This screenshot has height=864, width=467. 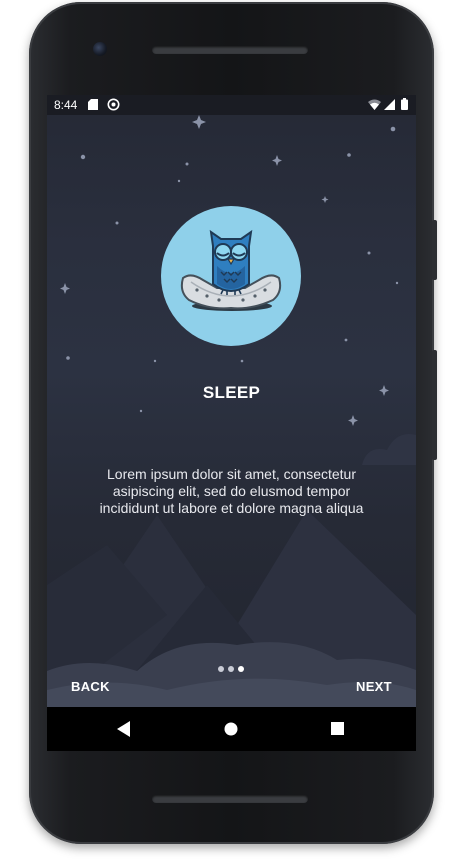 What do you see at coordinates (231, 392) in the screenshot?
I see `onboarding-title: SLEEP` at bounding box center [231, 392].